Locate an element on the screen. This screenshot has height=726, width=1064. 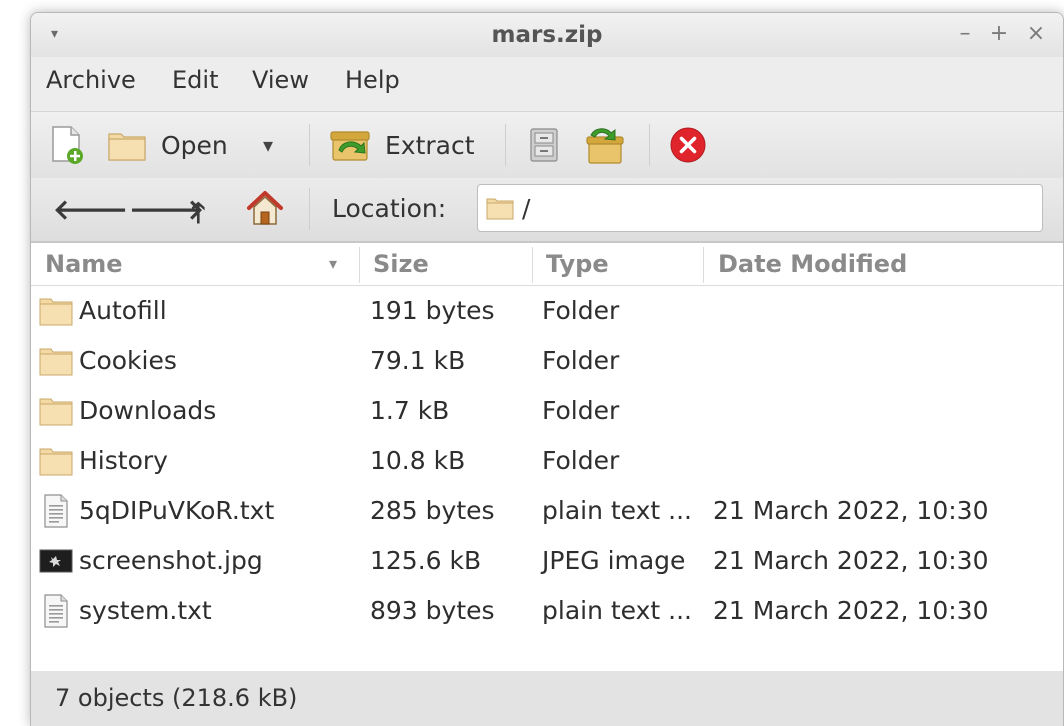
status-text: 7 objects (218.6 kB) is located at coordinates (176, 698).